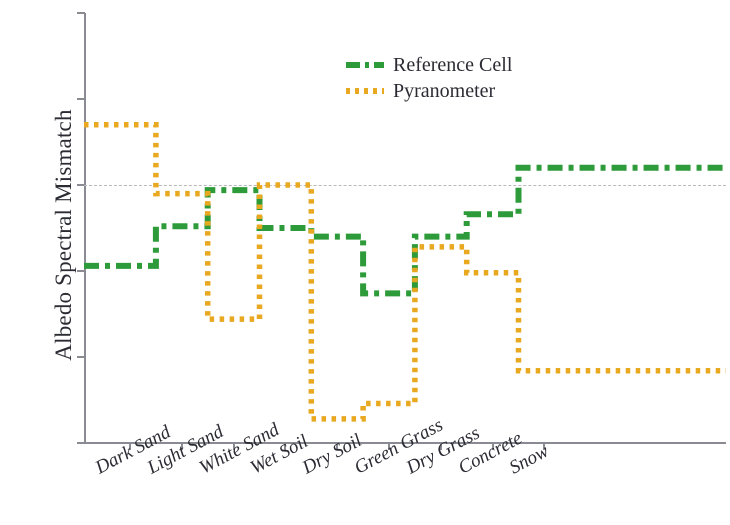  I want to click on legend-item-pyranometer: Pyranometer, so click(428, 91).